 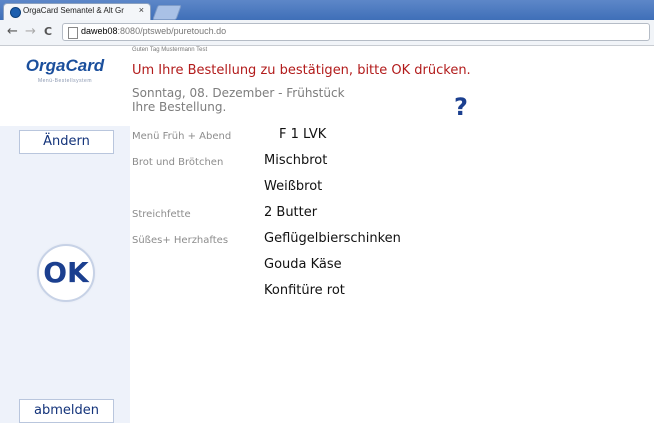 I want to click on orgacard-logo: OrgaCard, so click(x=65, y=65).